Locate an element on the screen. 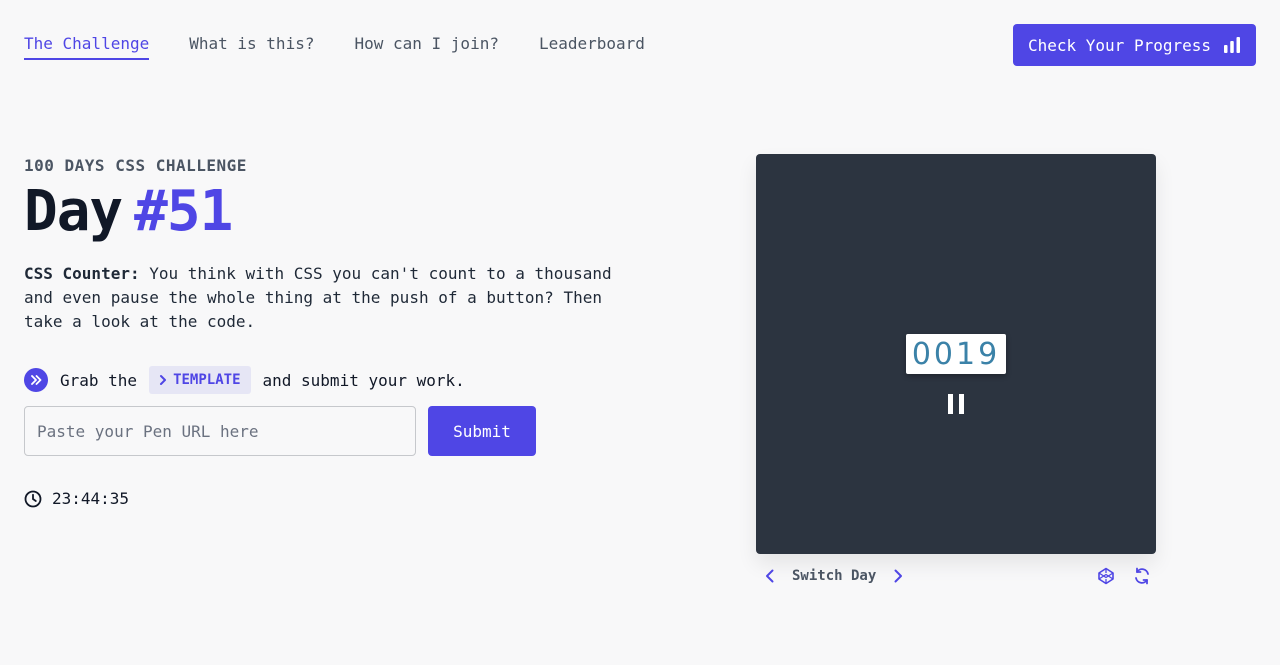  check-progress-button: Check Your Progress is located at coordinates (1134, 45).